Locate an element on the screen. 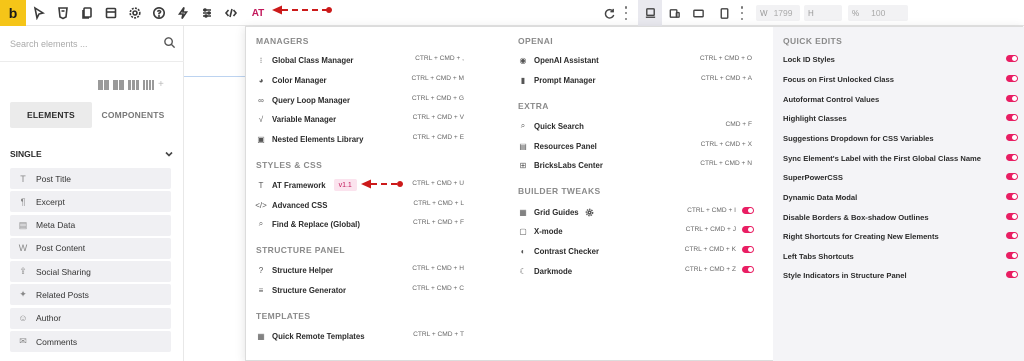 This screenshot has height=361, width=1024. height-field: H is located at coordinates (823, 13).